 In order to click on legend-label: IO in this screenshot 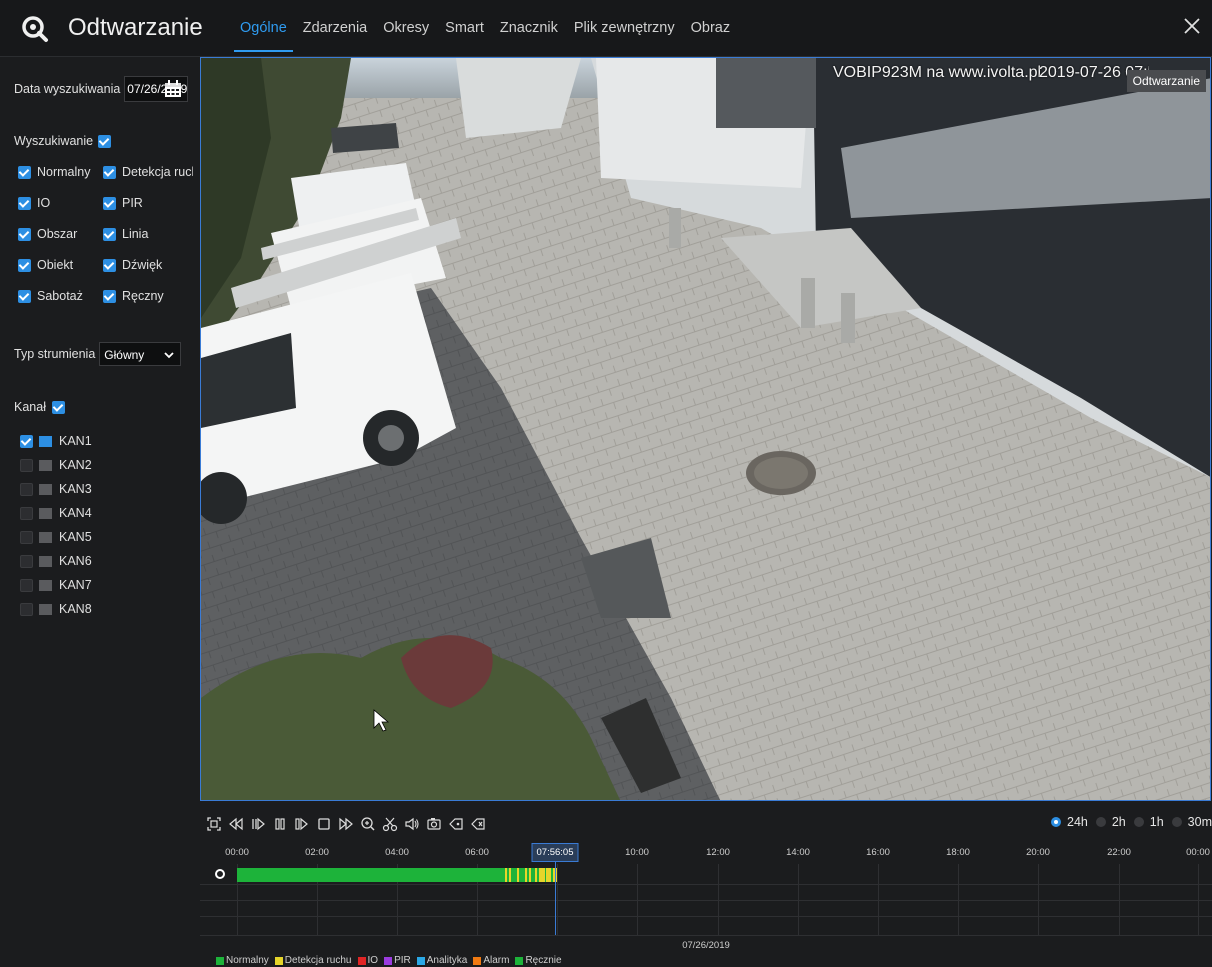, I will do `click(373, 960)`.